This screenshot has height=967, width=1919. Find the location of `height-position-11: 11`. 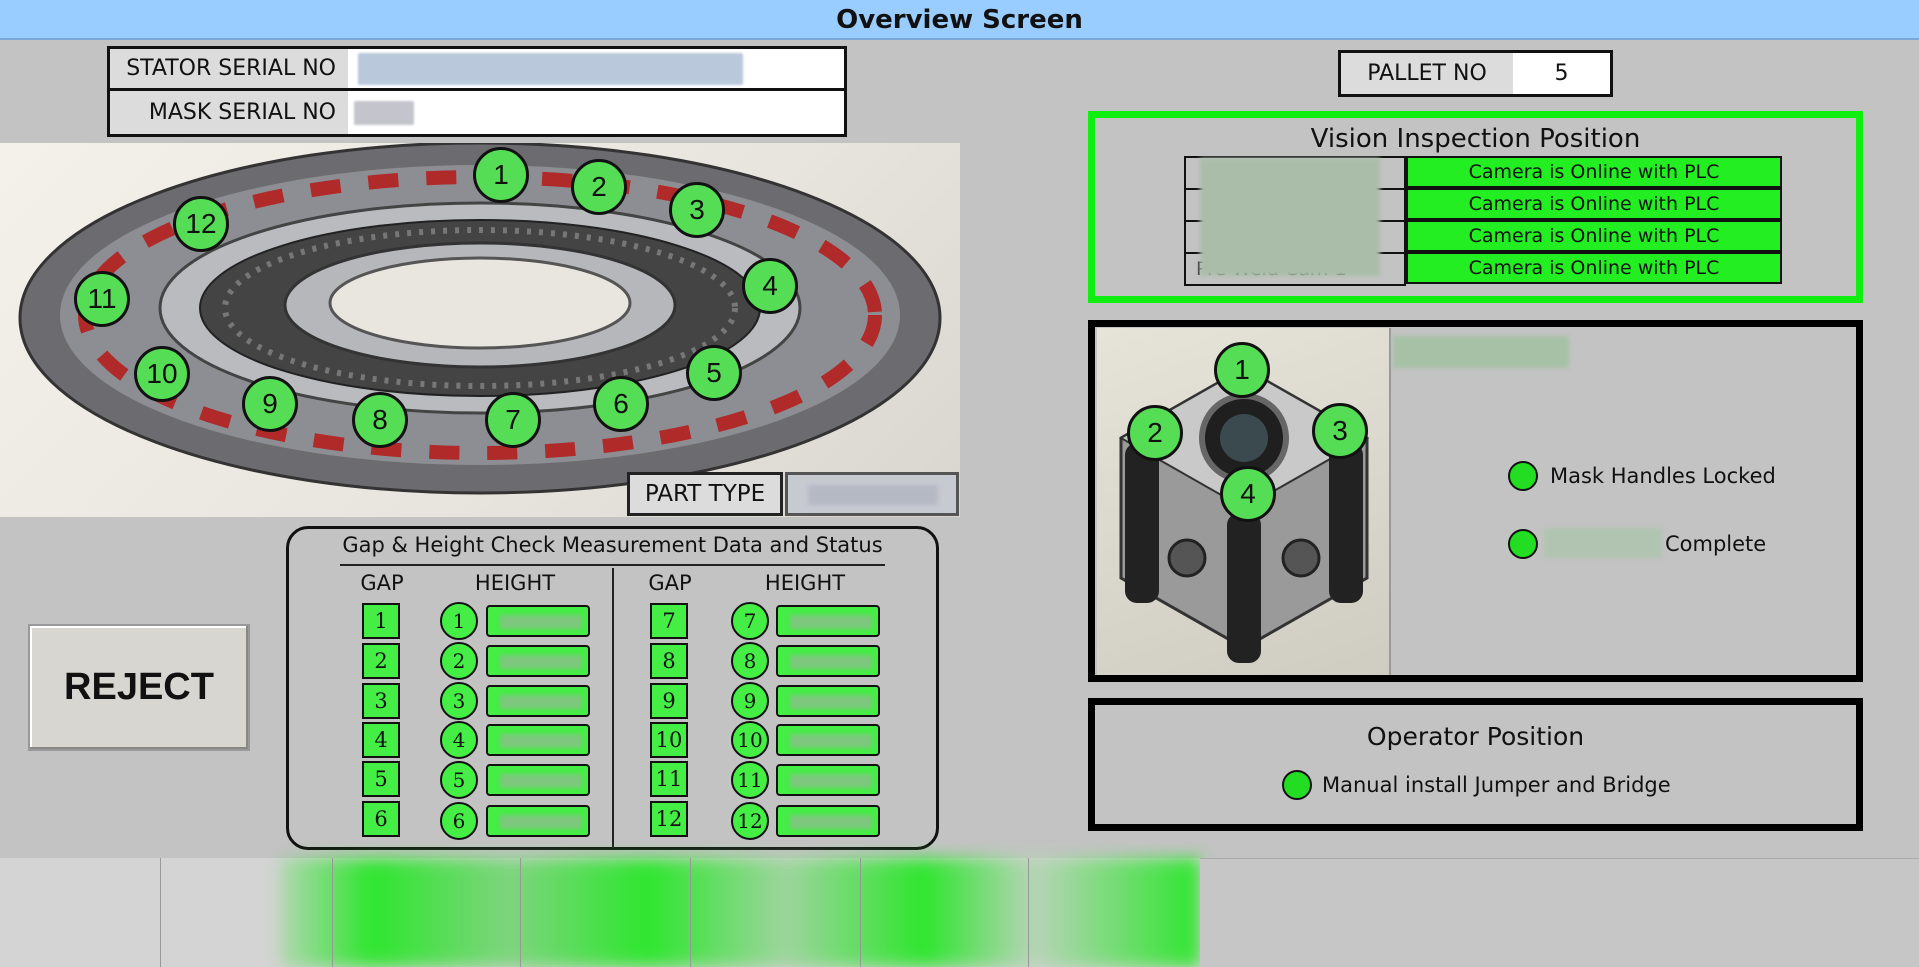

height-position-11: 11 is located at coordinates (750, 780).